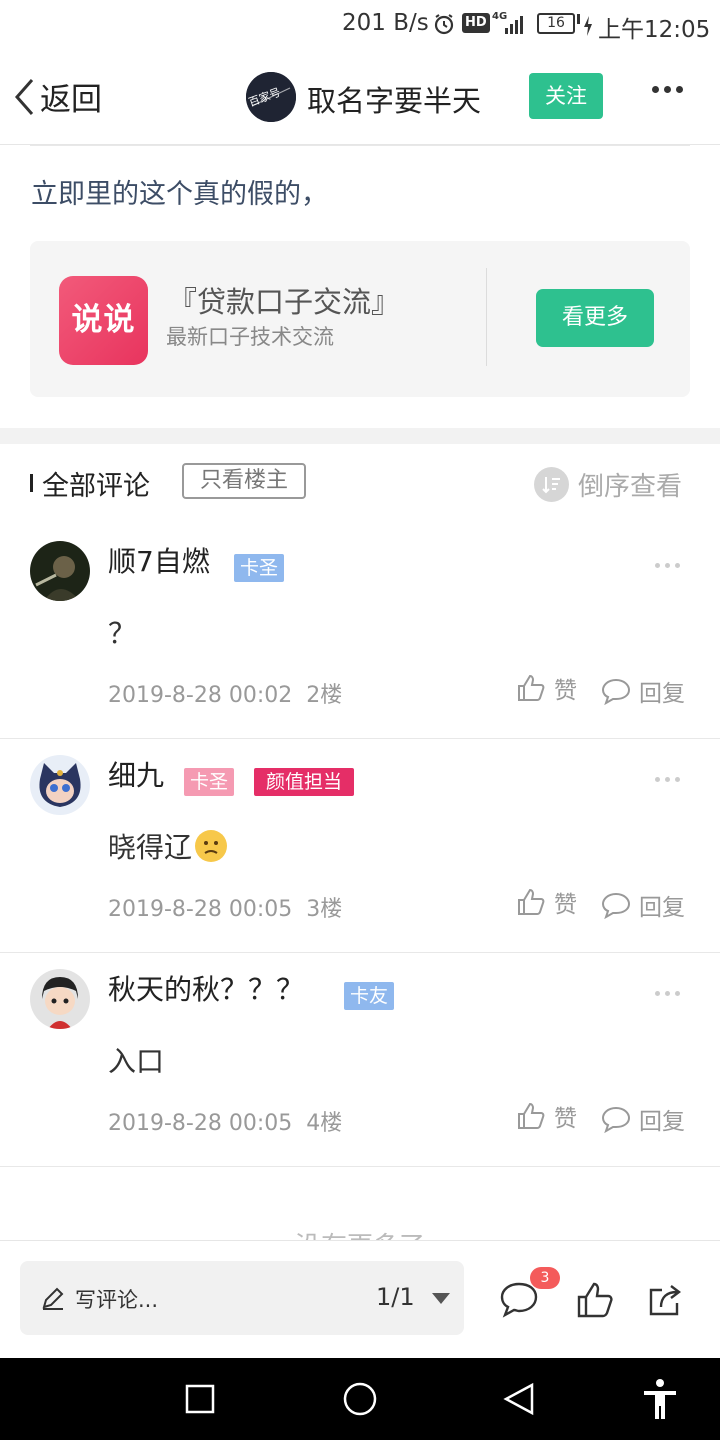  Describe the element at coordinates (271, 97) in the screenshot. I see `author-avatar: 百家号` at that location.